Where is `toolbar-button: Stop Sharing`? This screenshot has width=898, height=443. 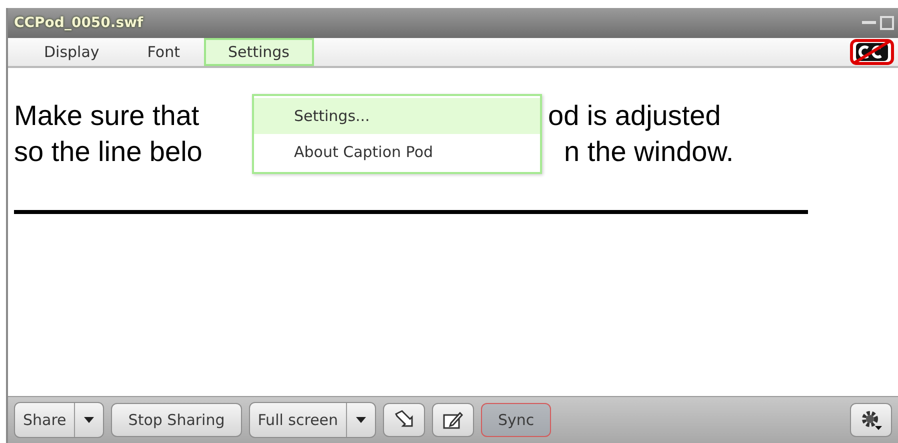
toolbar-button: Stop Sharing is located at coordinates (176, 420).